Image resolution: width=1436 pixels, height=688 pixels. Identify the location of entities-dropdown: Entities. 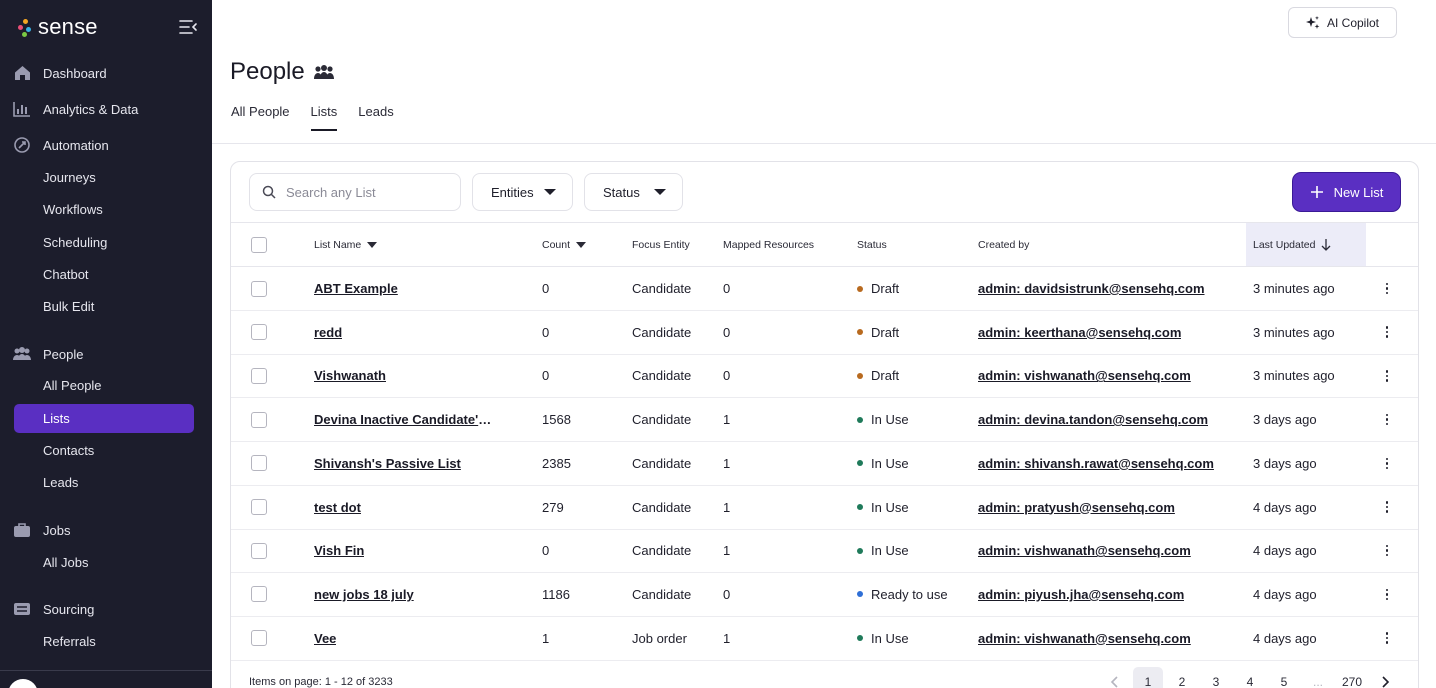
(522, 192).